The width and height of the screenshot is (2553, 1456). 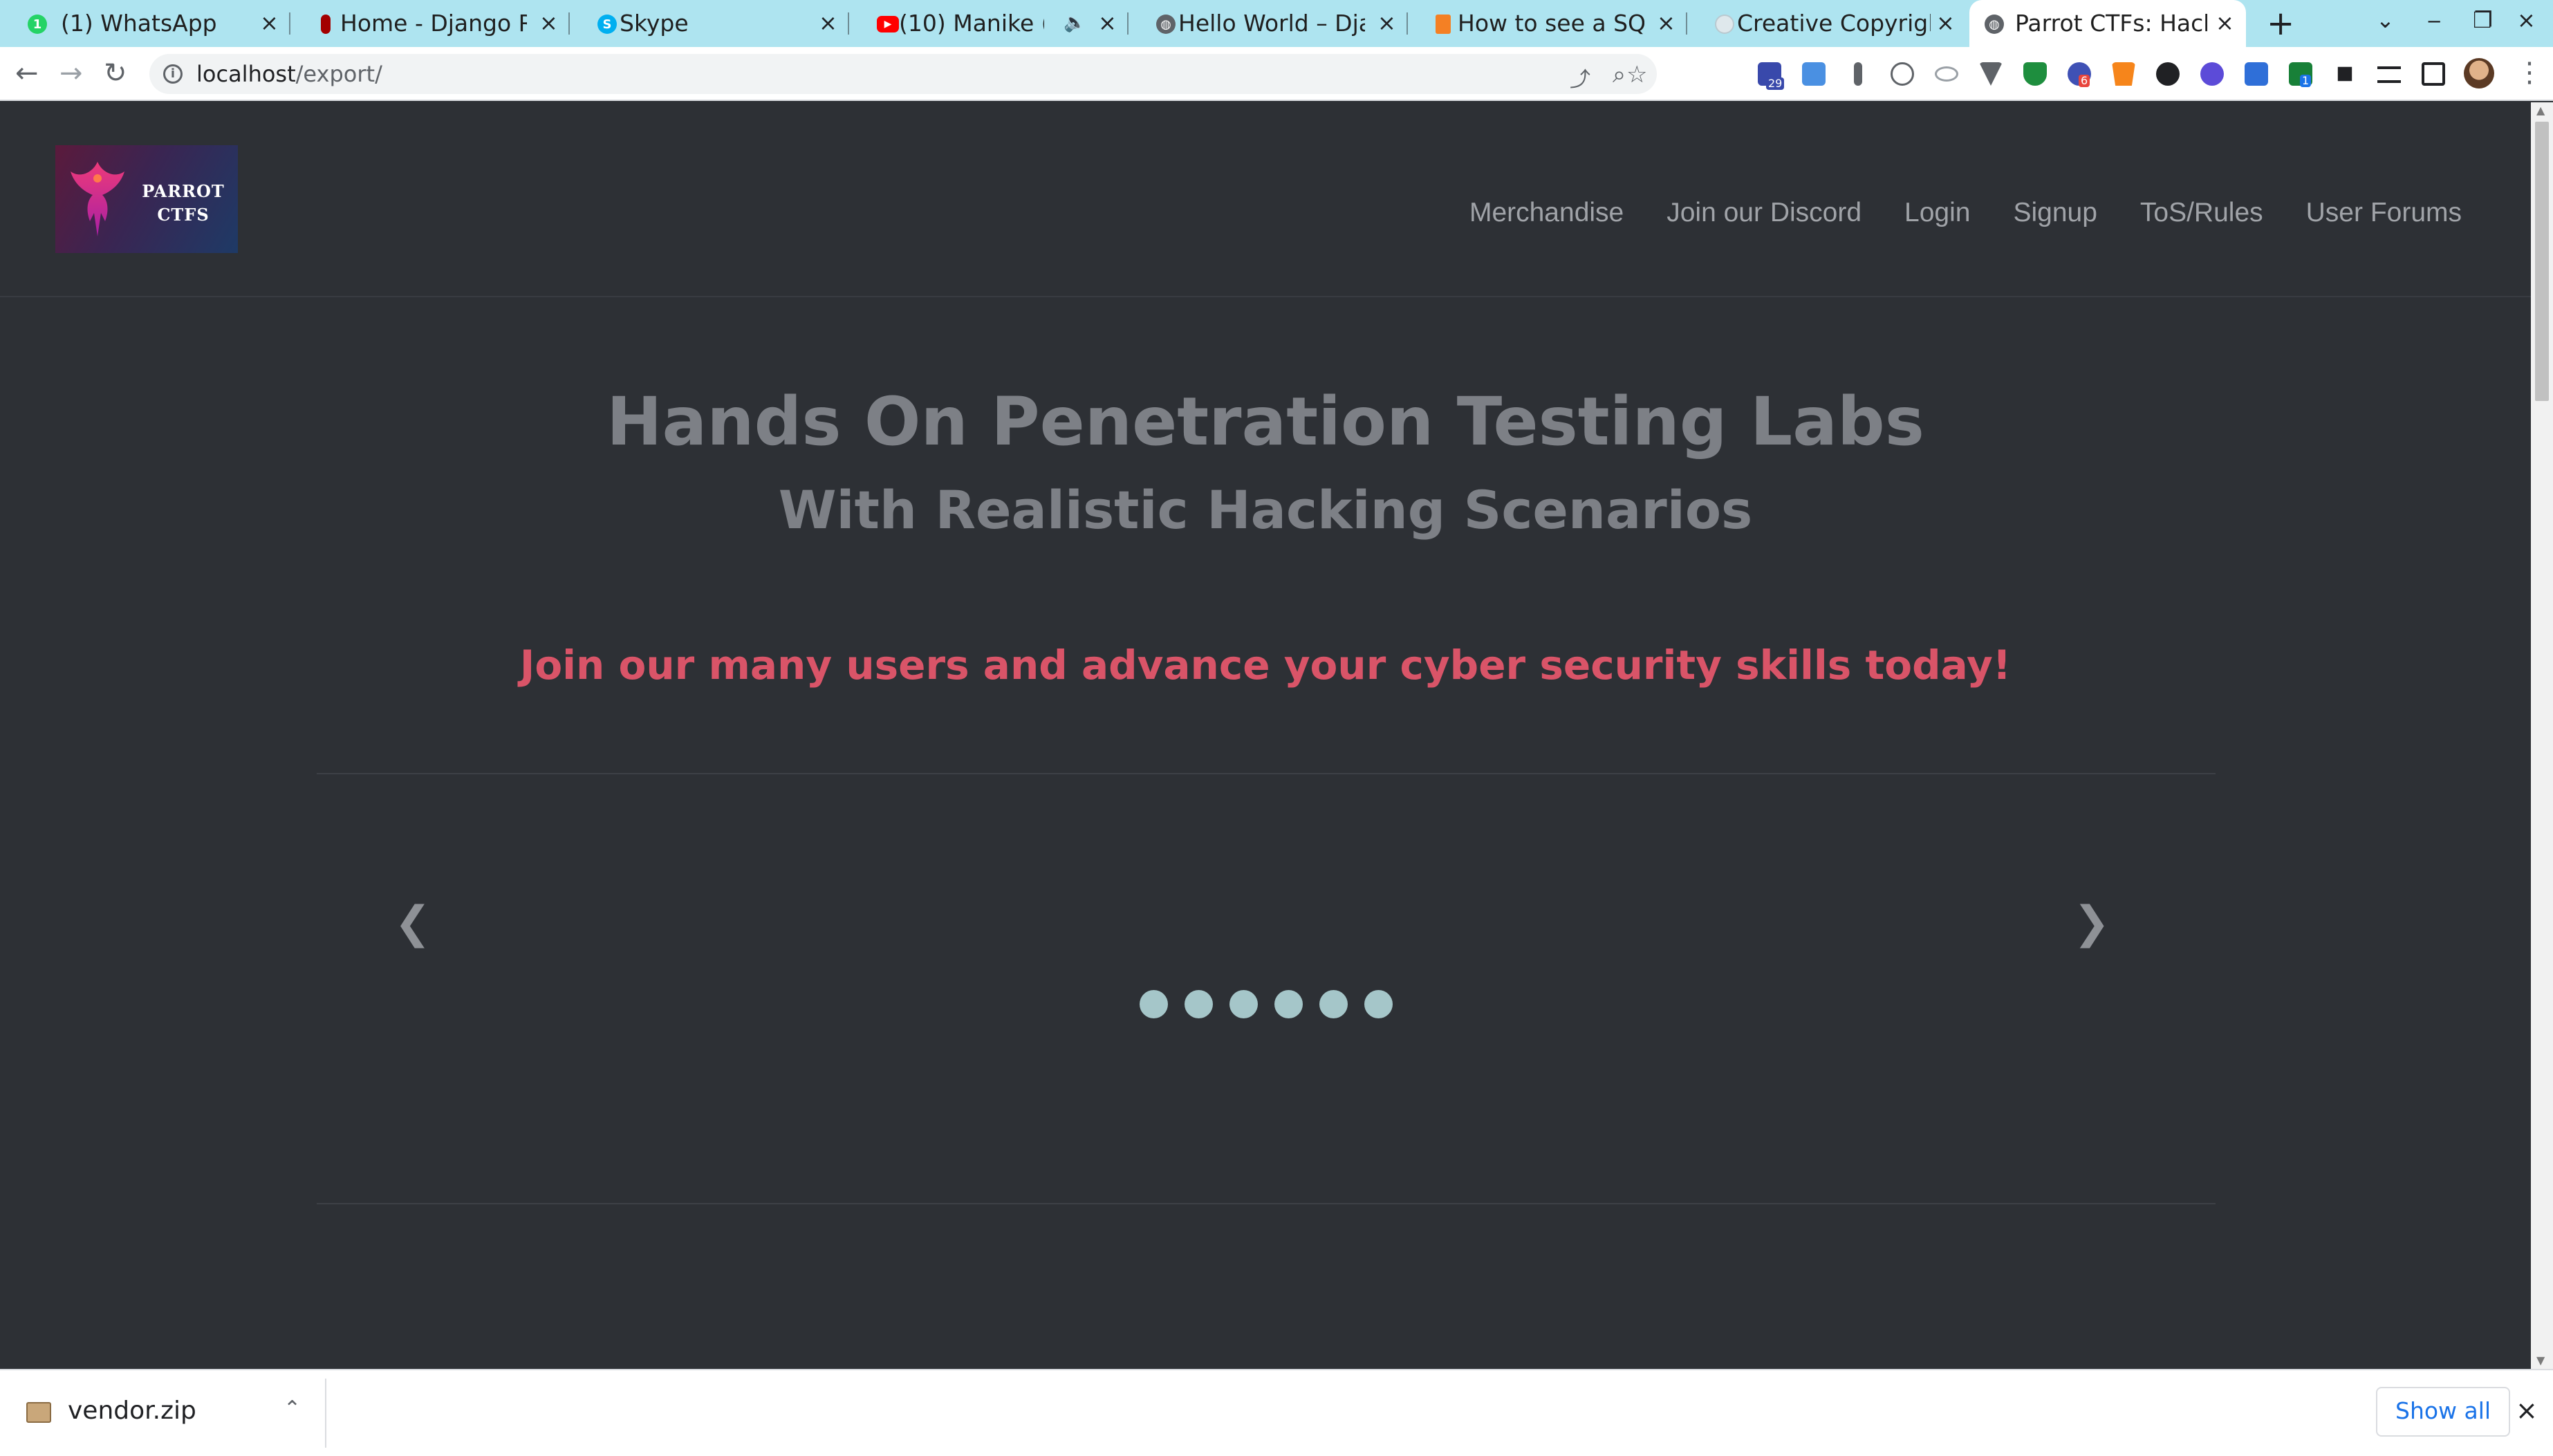 I want to click on django-rest-icon, so click(x=326, y=24).